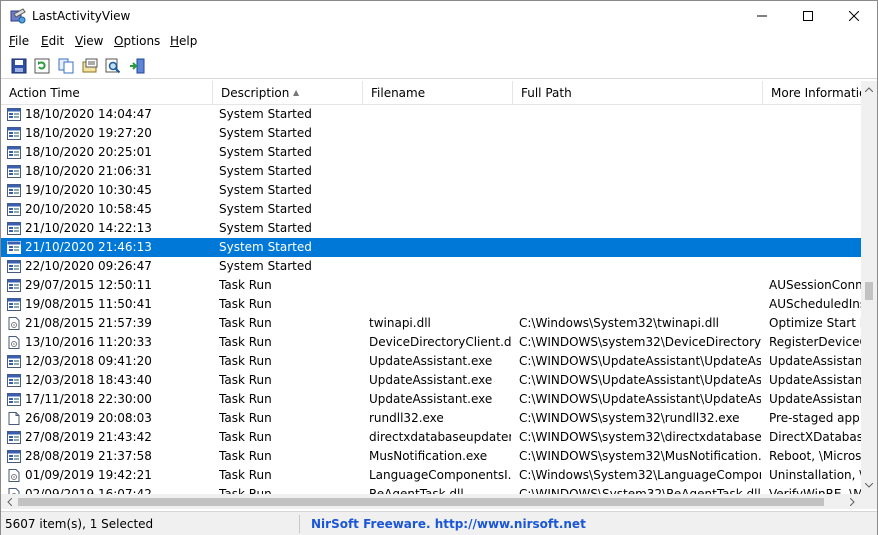 The width and height of the screenshot is (878, 535). I want to click on table-row: 21/10/2020 21:46:13 System Started, so click(431, 247).